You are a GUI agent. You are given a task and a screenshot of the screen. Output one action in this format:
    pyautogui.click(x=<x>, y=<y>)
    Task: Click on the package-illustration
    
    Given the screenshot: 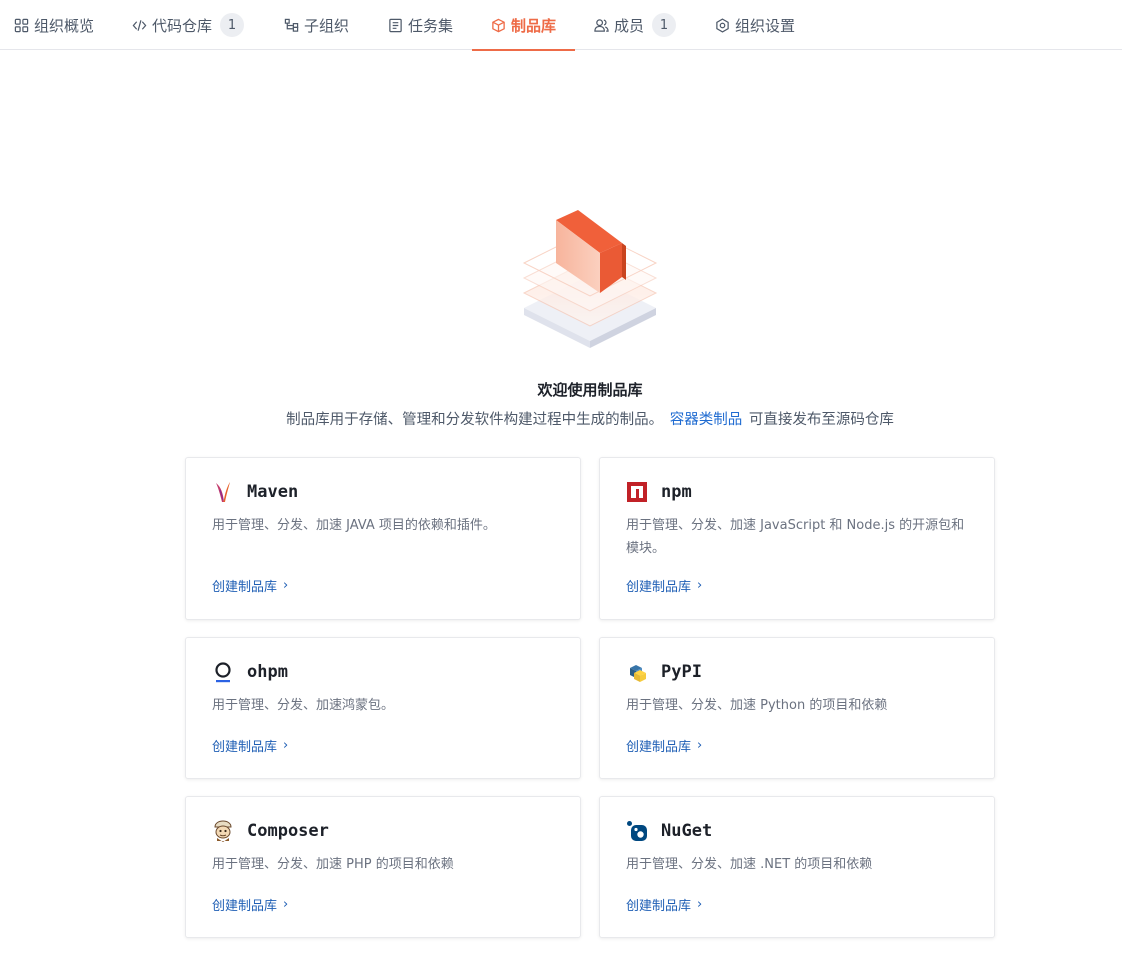 What is the action you would take?
    pyautogui.click(x=590, y=279)
    